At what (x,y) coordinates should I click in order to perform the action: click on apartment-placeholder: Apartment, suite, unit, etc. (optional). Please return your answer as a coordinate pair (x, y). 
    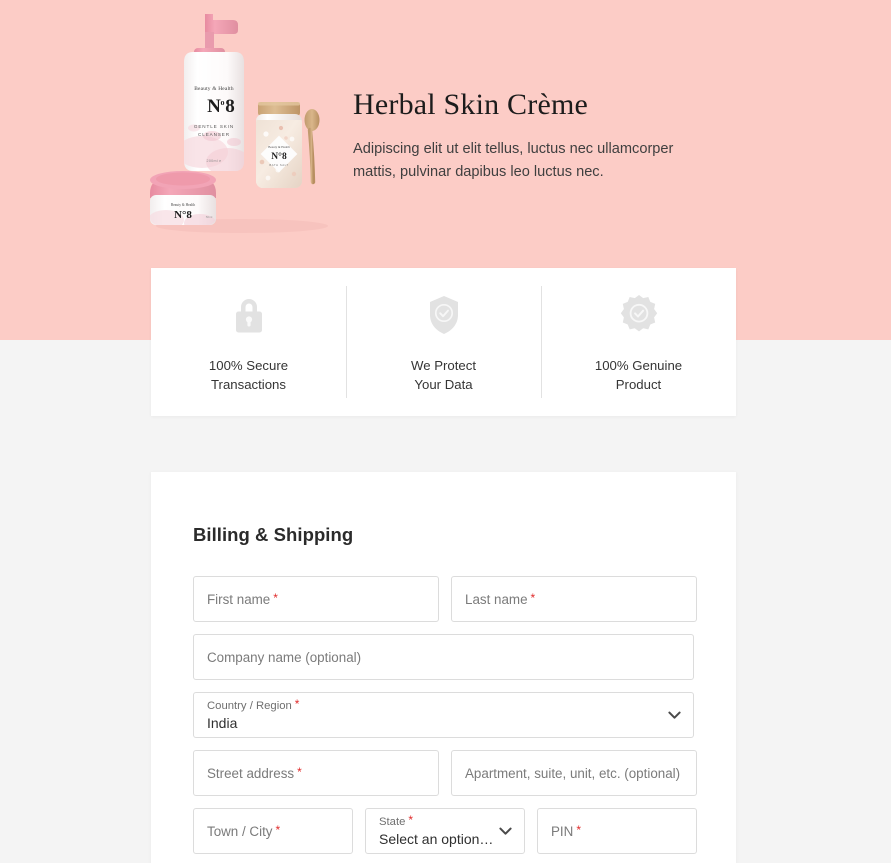
    Looking at the image, I should click on (573, 773).